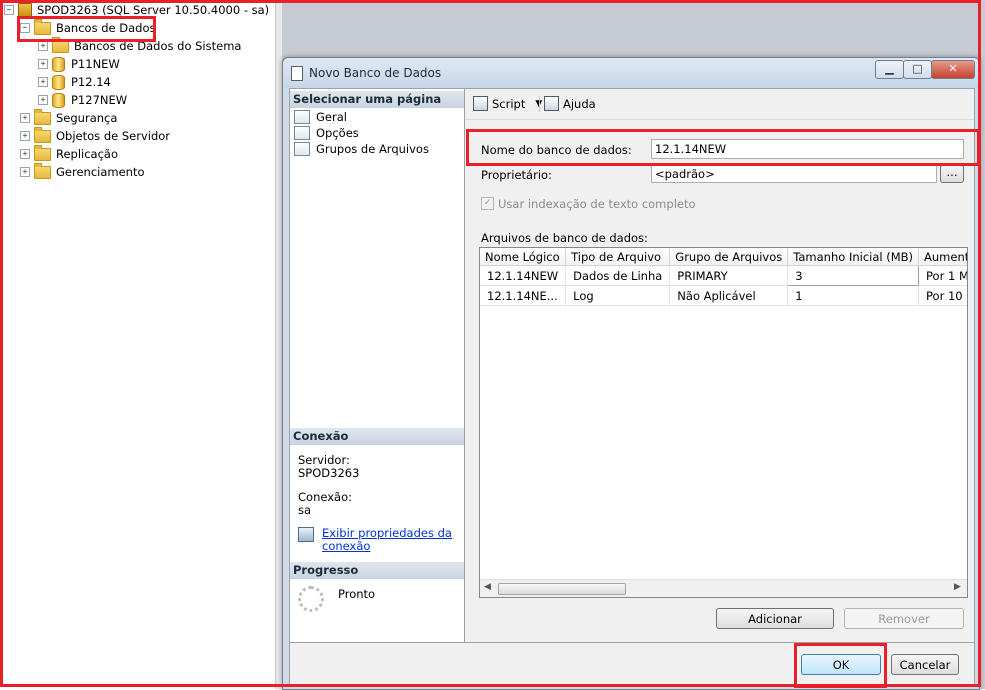 Image resolution: width=985 pixels, height=690 pixels. I want to click on scroll-left-icon: ◀, so click(487, 587).